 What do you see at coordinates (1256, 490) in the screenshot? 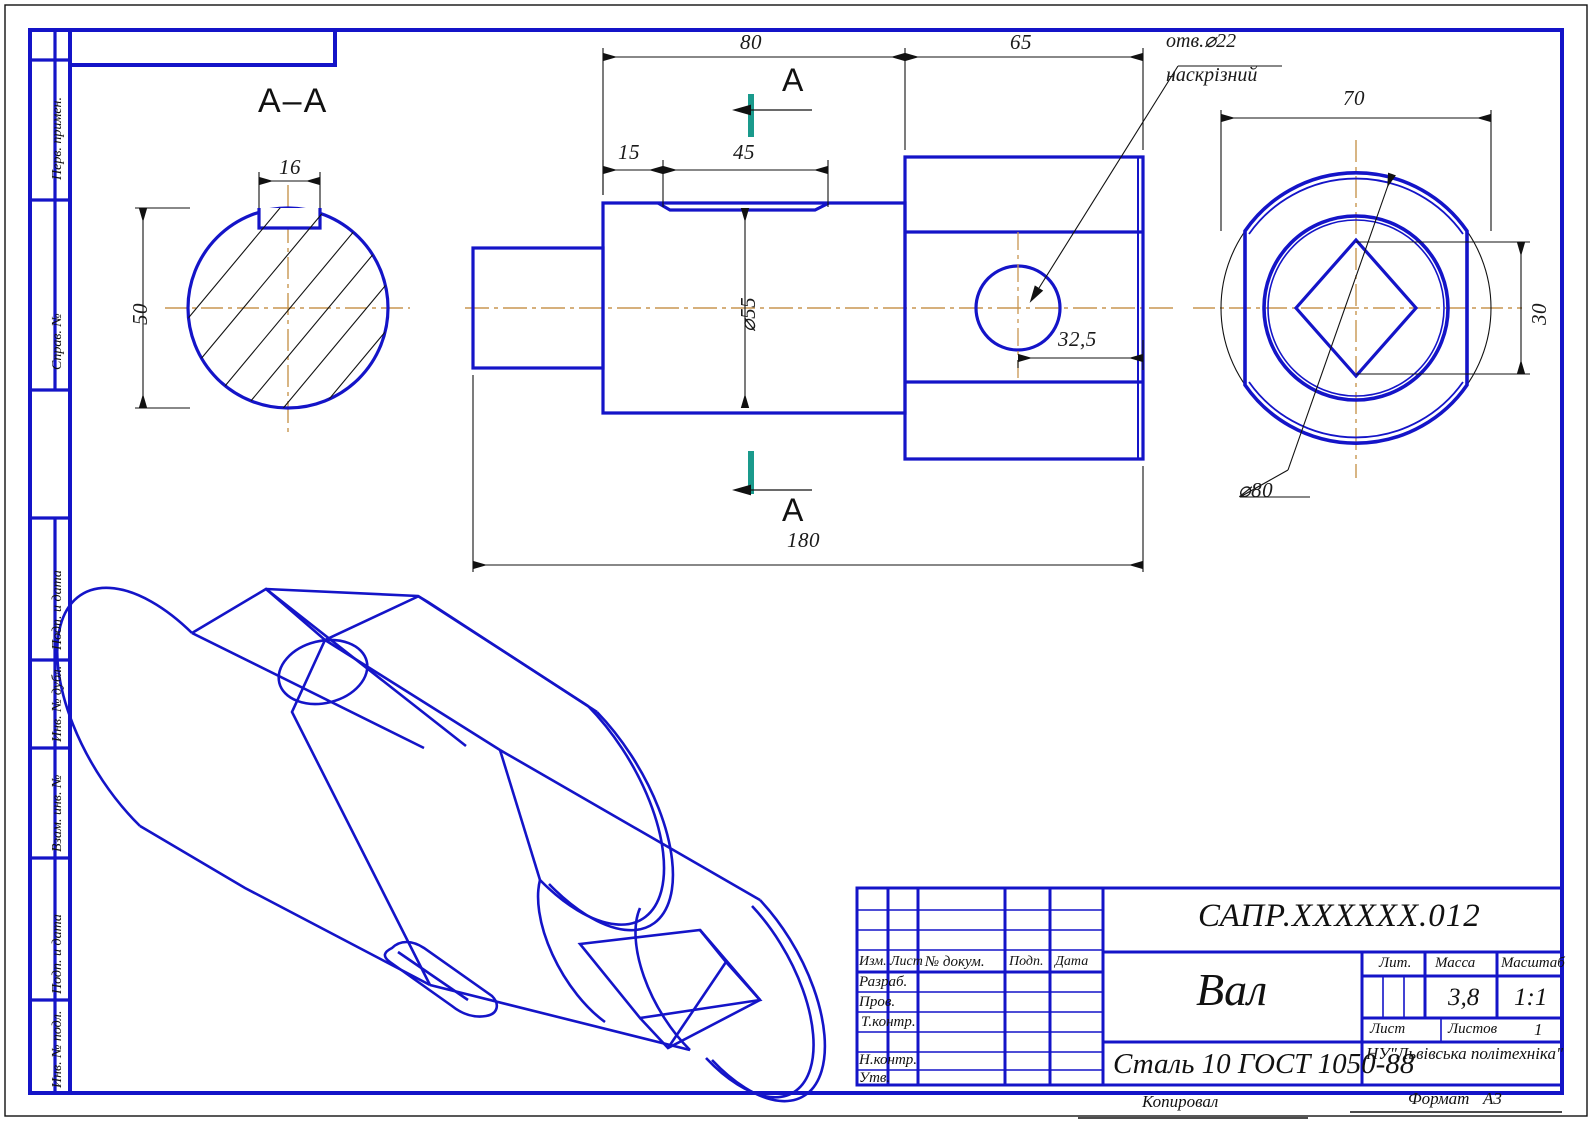
I see `dim-diameter-80: ⌀80` at bounding box center [1256, 490].